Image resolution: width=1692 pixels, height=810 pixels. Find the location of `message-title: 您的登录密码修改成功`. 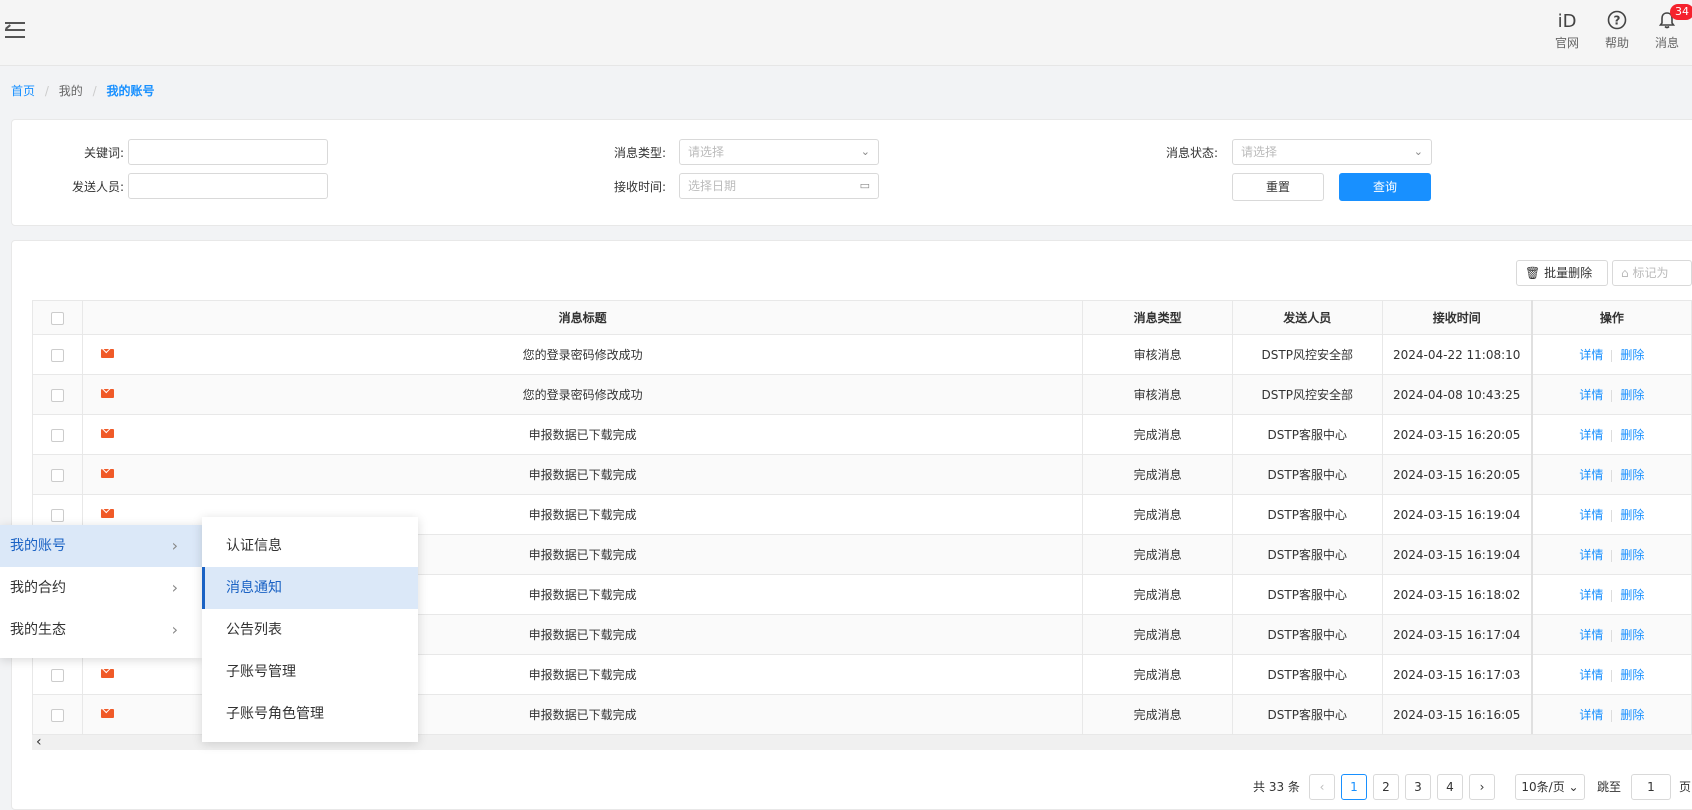

message-title: 您的登录密码修改成功 is located at coordinates (582, 395).